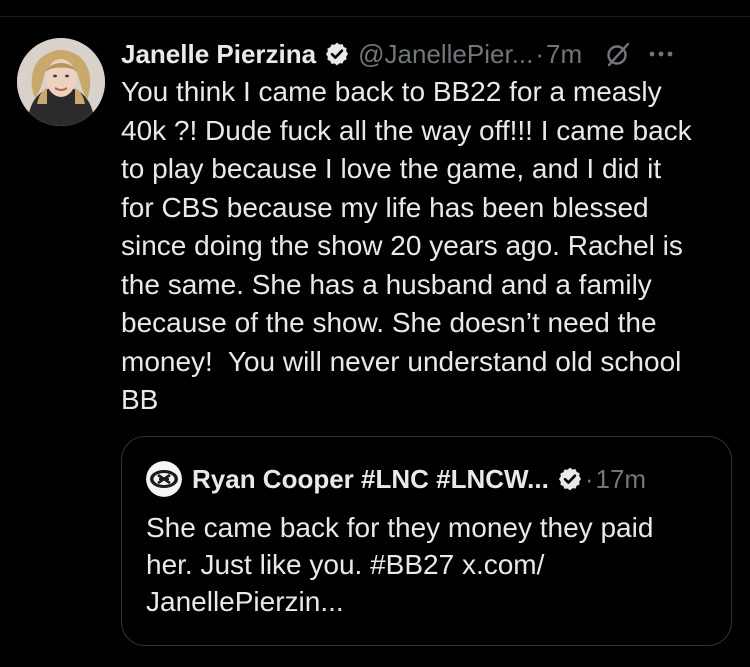 Image resolution: width=750 pixels, height=667 pixels. I want to click on grok-icon, so click(618, 54).